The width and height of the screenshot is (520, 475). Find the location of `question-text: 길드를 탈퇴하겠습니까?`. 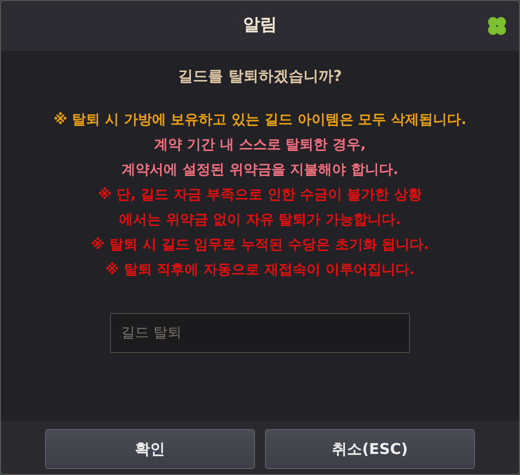

question-text: 길드를 탈퇴하겠습니까? is located at coordinates (260, 76).